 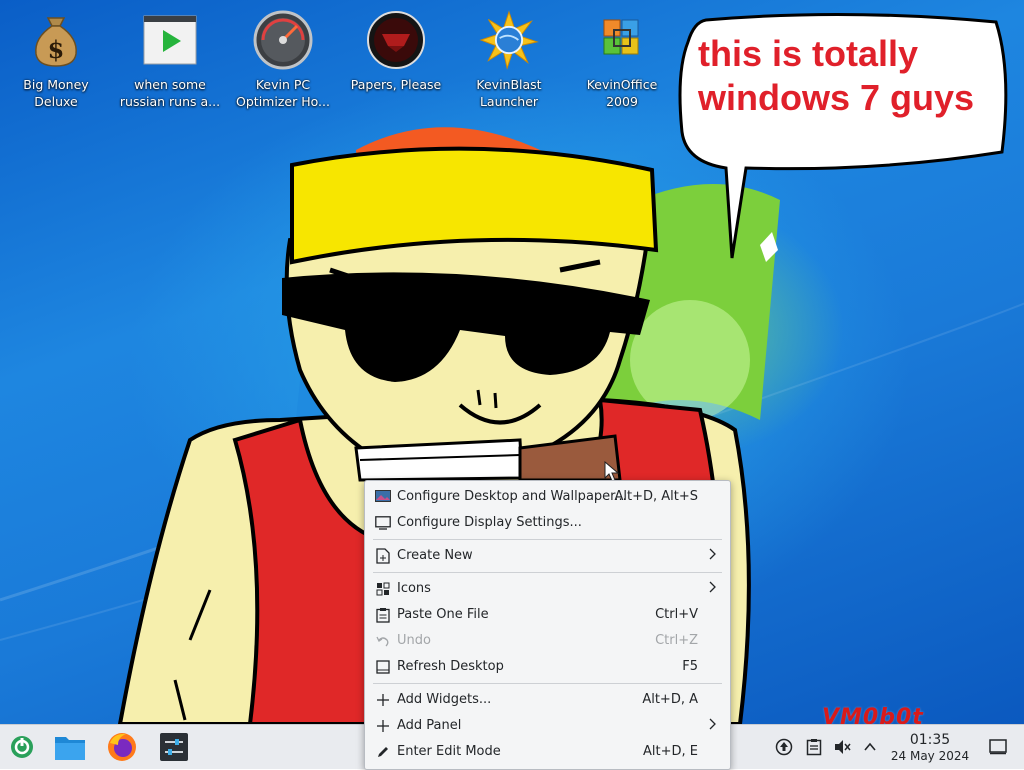 I want to click on new-file-icon, so click(x=383, y=556).